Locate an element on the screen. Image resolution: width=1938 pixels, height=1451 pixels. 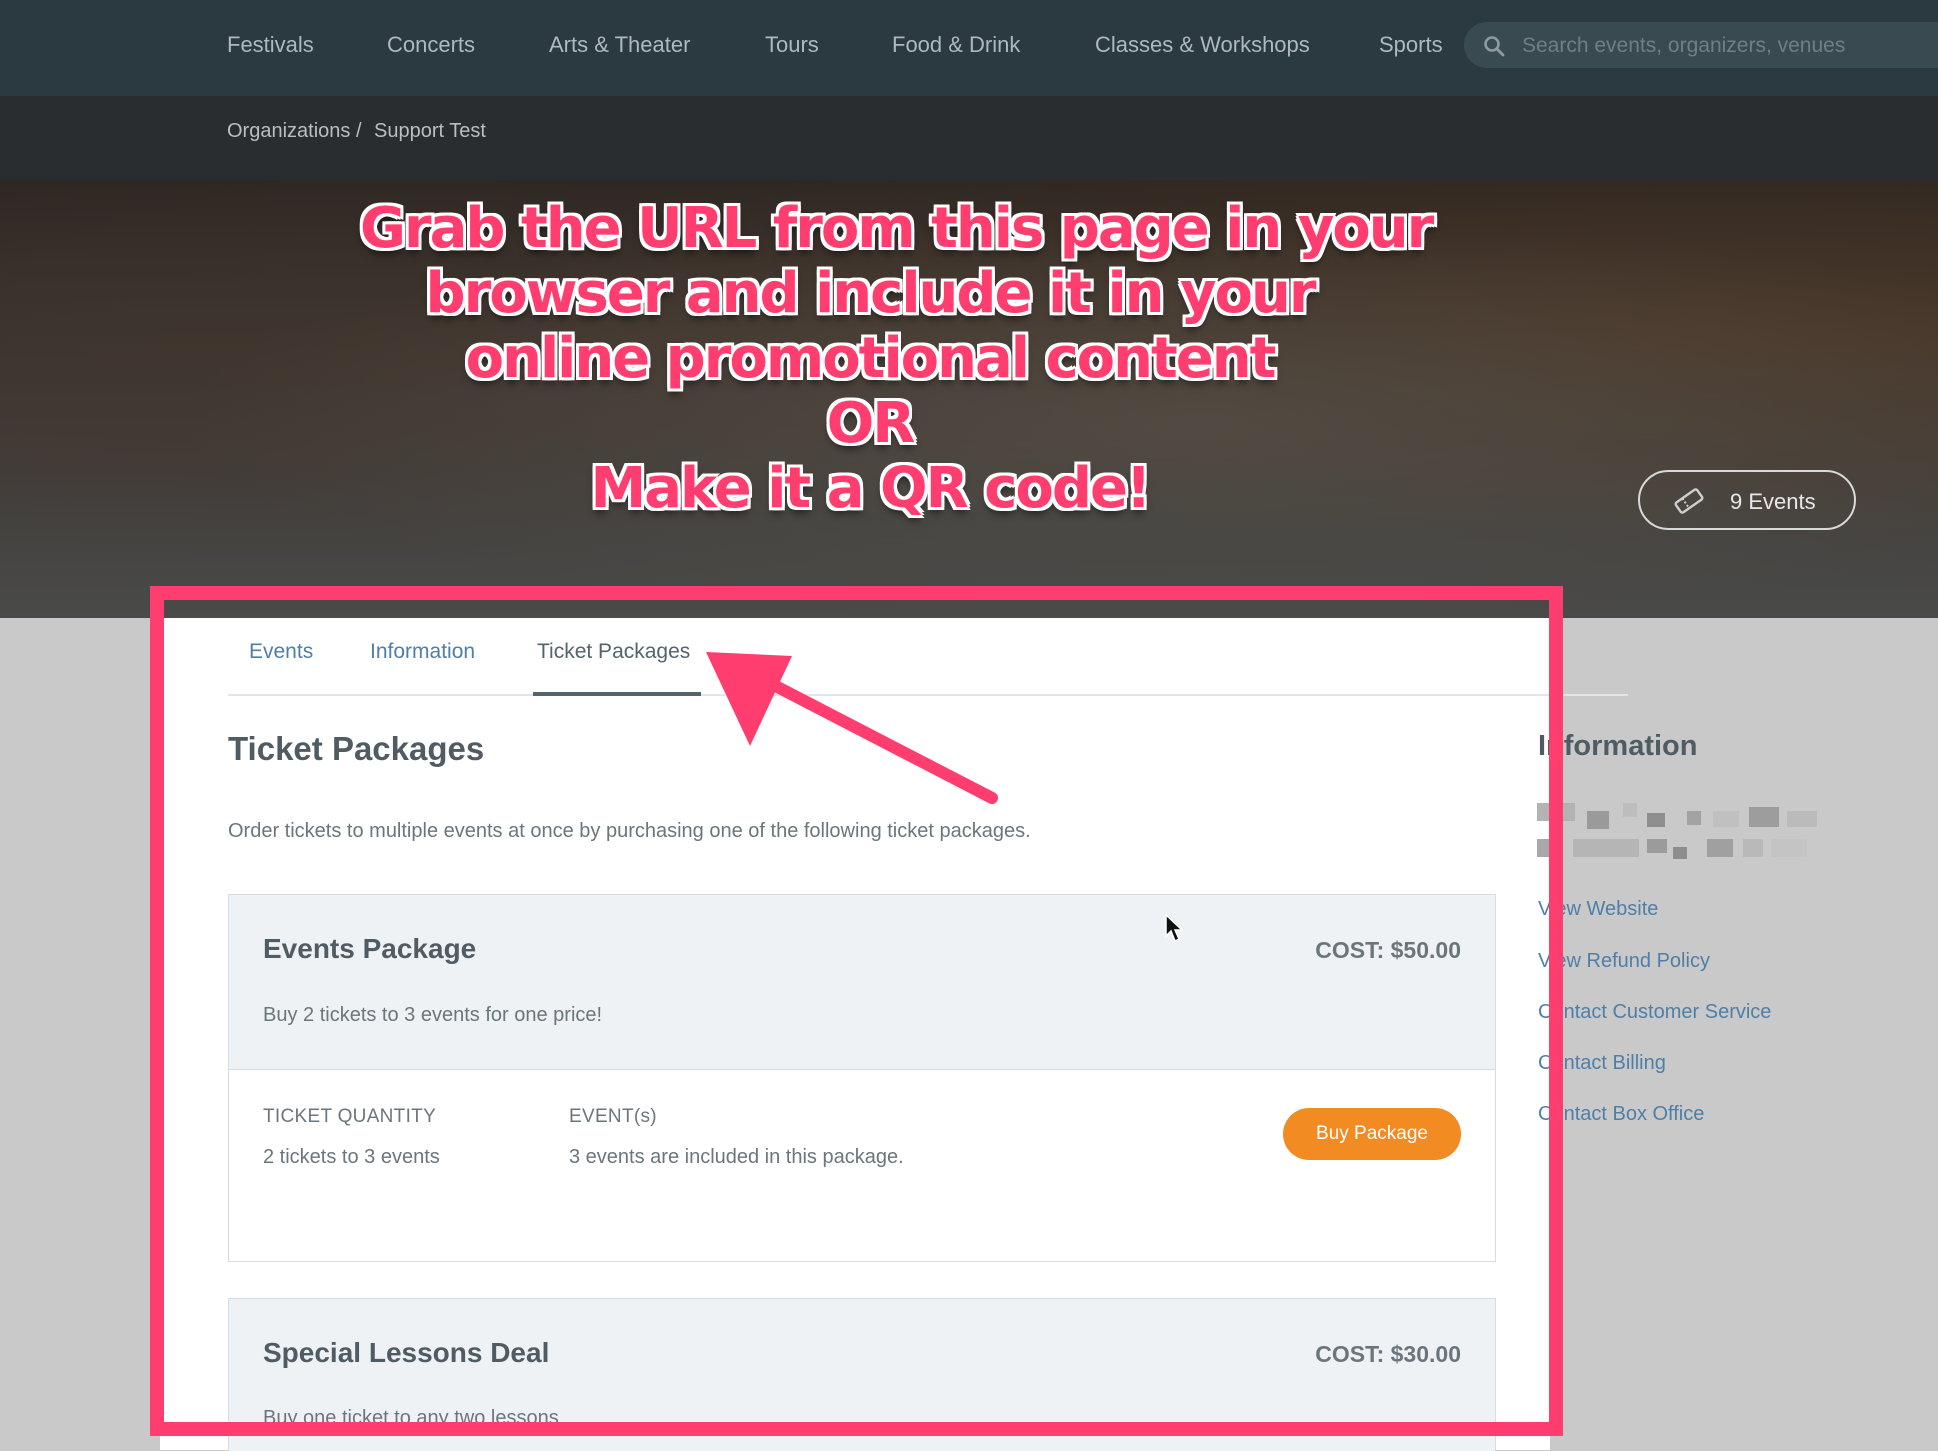
package-cost: COST: $30.00 is located at coordinates (1388, 1354).